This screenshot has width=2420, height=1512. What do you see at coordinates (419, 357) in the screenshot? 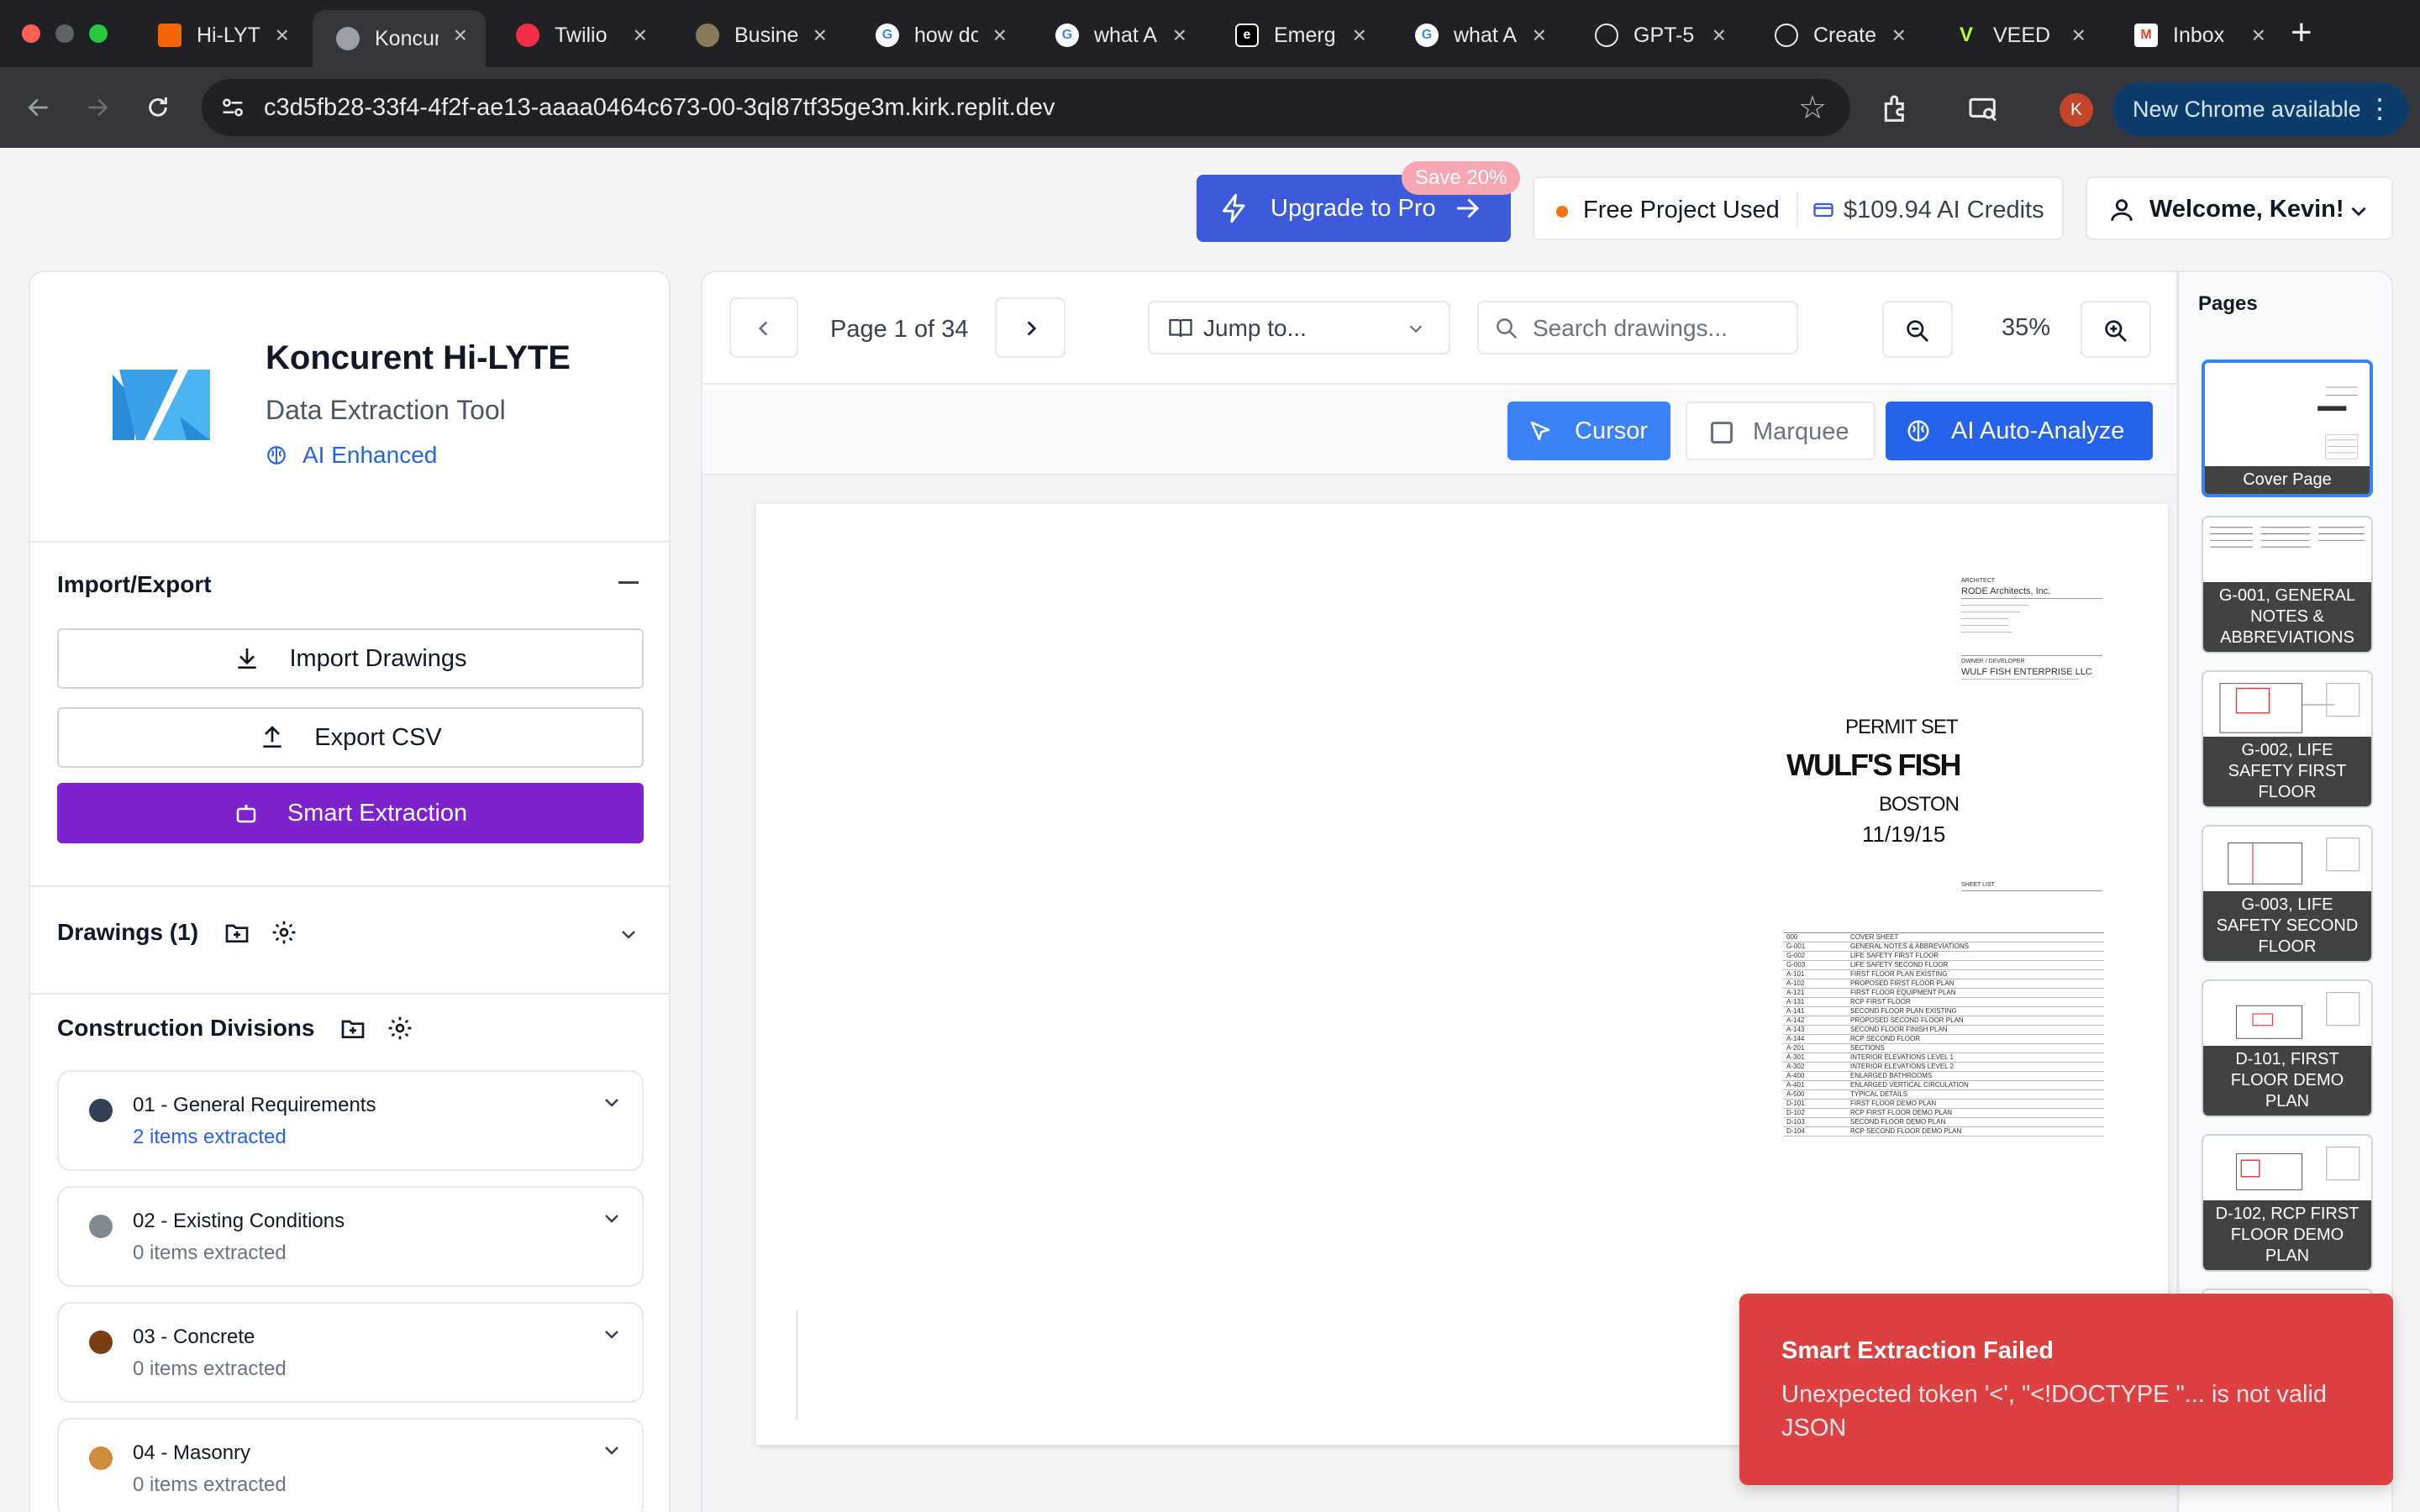
I see `app-title: Koncurent Hi-LYTE` at bounding box center [419, 357].